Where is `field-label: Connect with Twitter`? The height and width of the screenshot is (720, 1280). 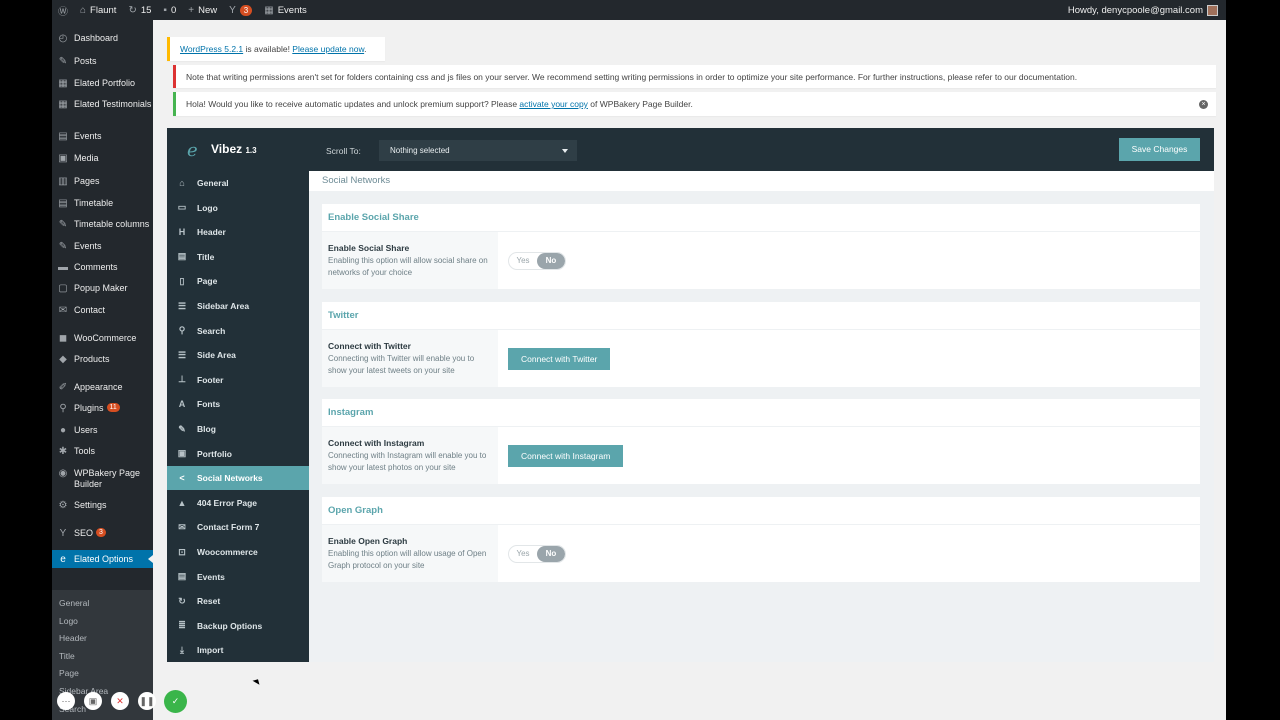 field-label: Connect with Twitter is located at coordinates (369, 346).